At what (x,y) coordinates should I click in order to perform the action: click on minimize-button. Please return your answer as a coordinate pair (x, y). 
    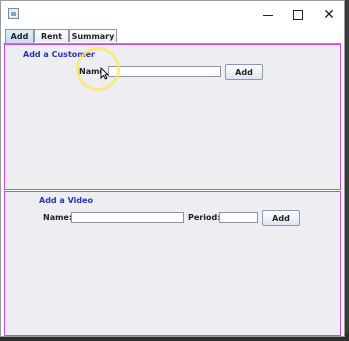
    Looking at the image, I should click on (268, 15).